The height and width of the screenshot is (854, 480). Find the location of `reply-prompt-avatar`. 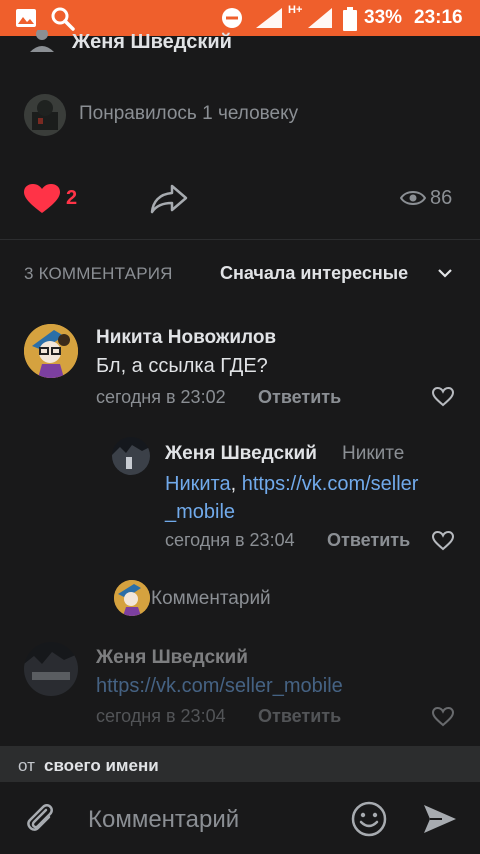

reply-prompt-avatar is located at coordinates (132, 598).